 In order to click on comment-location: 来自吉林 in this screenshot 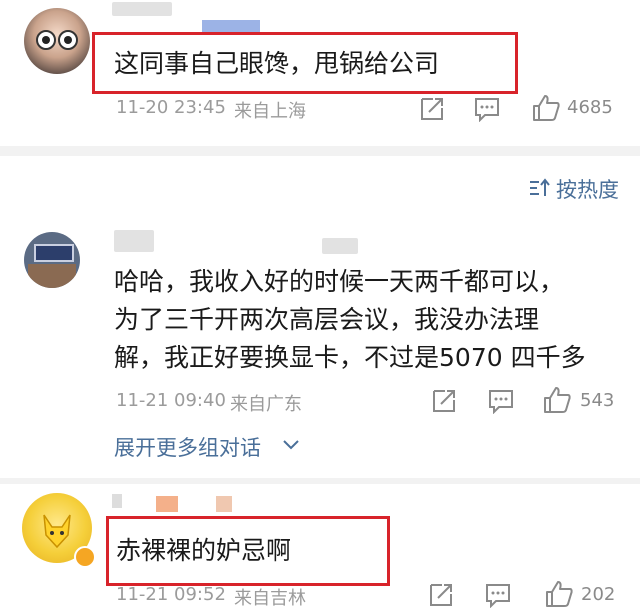, I will do `click(270, 598)`.